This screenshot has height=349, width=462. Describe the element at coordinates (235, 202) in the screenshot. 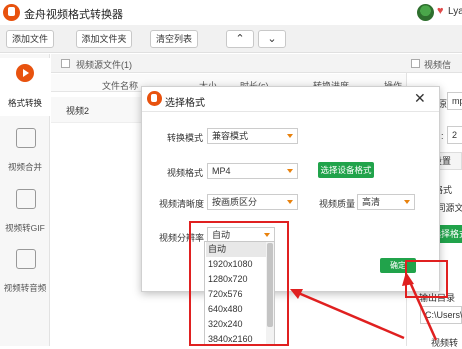

I see `video-clarity-value: 按画质区分` at that location.